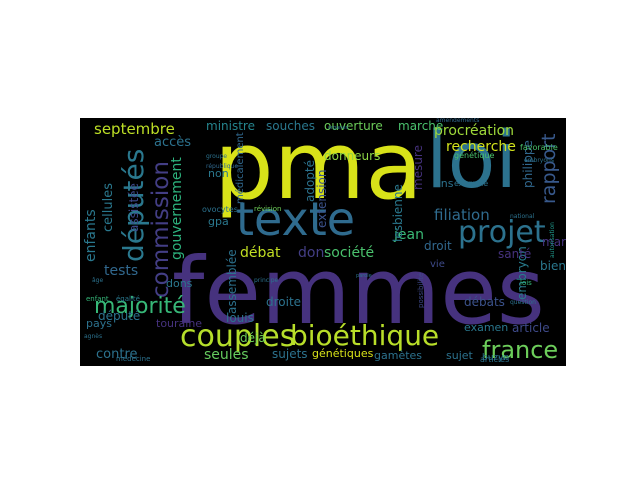 This screenshot has width=640, height=480. What do you see at coordinates (230, 126) in the screenshot?
I see `cloud-word: ministre` at bounding box center [230, 126].